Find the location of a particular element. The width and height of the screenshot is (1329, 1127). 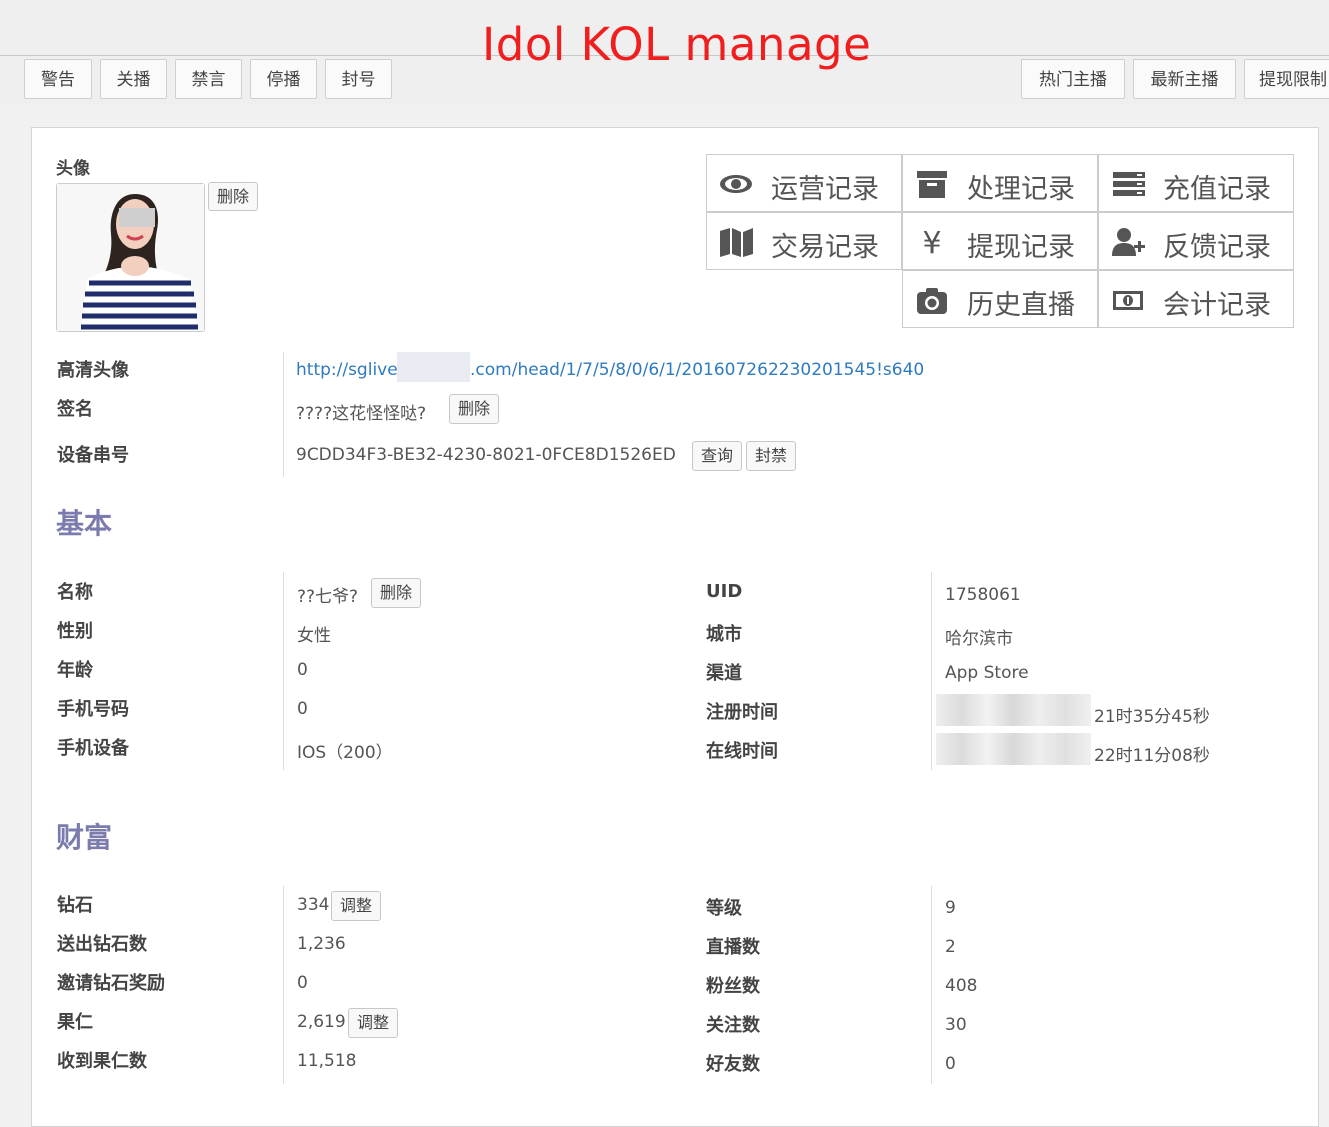

received-nut-value: 11,518 is located at coordinates (327, 1061).